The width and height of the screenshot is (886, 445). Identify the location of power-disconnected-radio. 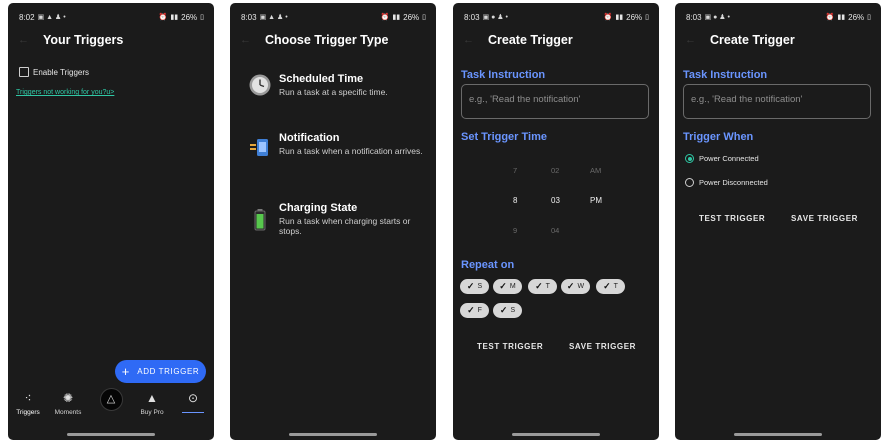
(689, 182).